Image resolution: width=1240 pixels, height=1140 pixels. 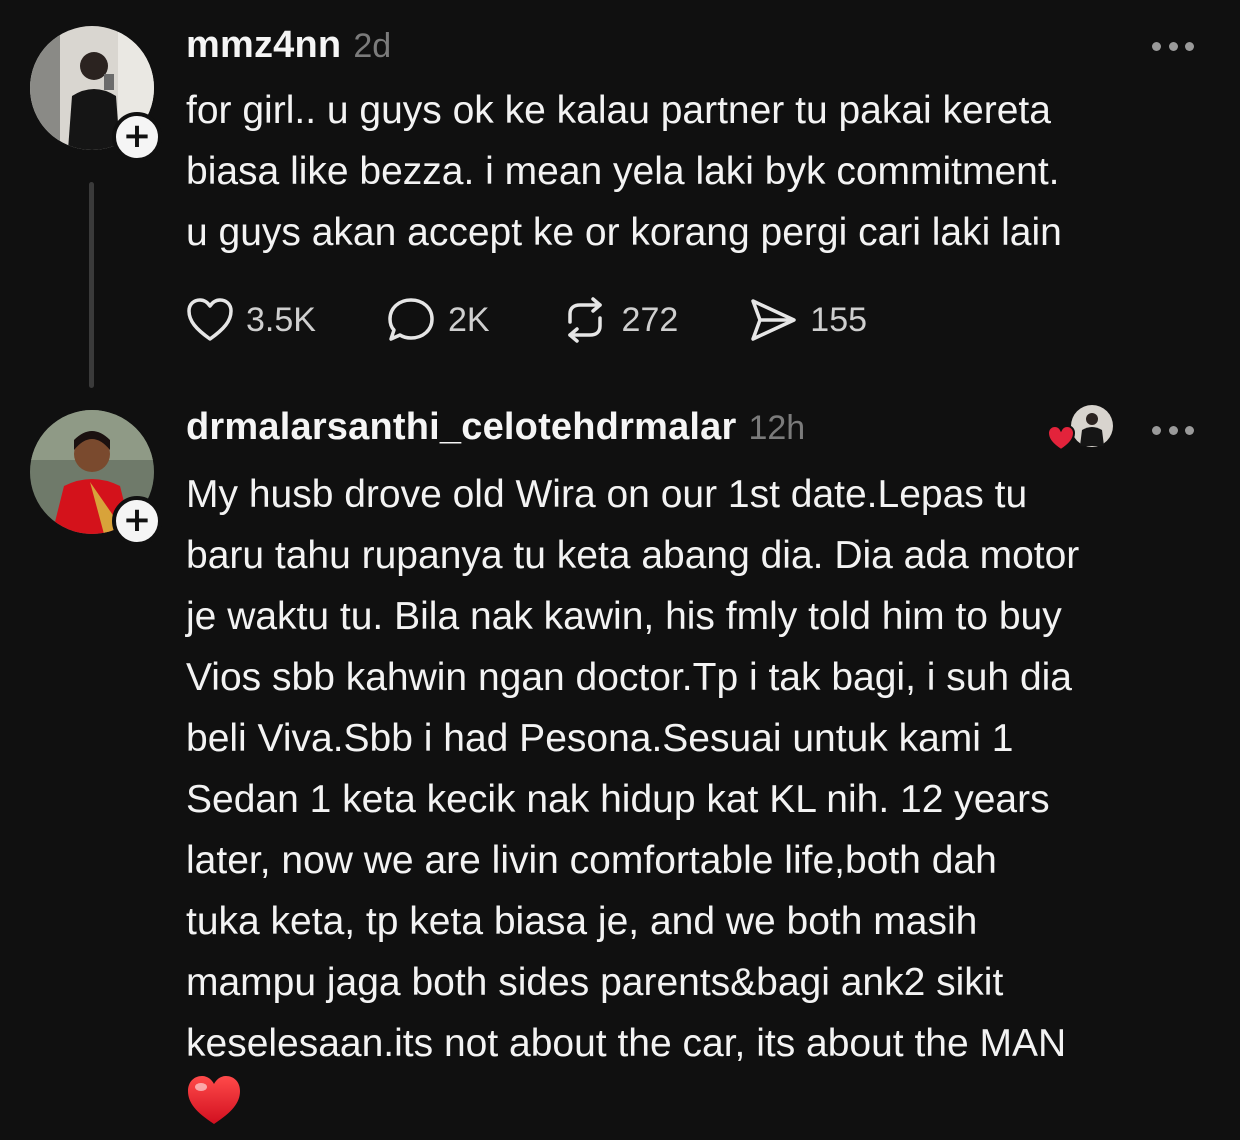 I want to click on post-header: mmz4nn 2d, so click(x=288, y=45).